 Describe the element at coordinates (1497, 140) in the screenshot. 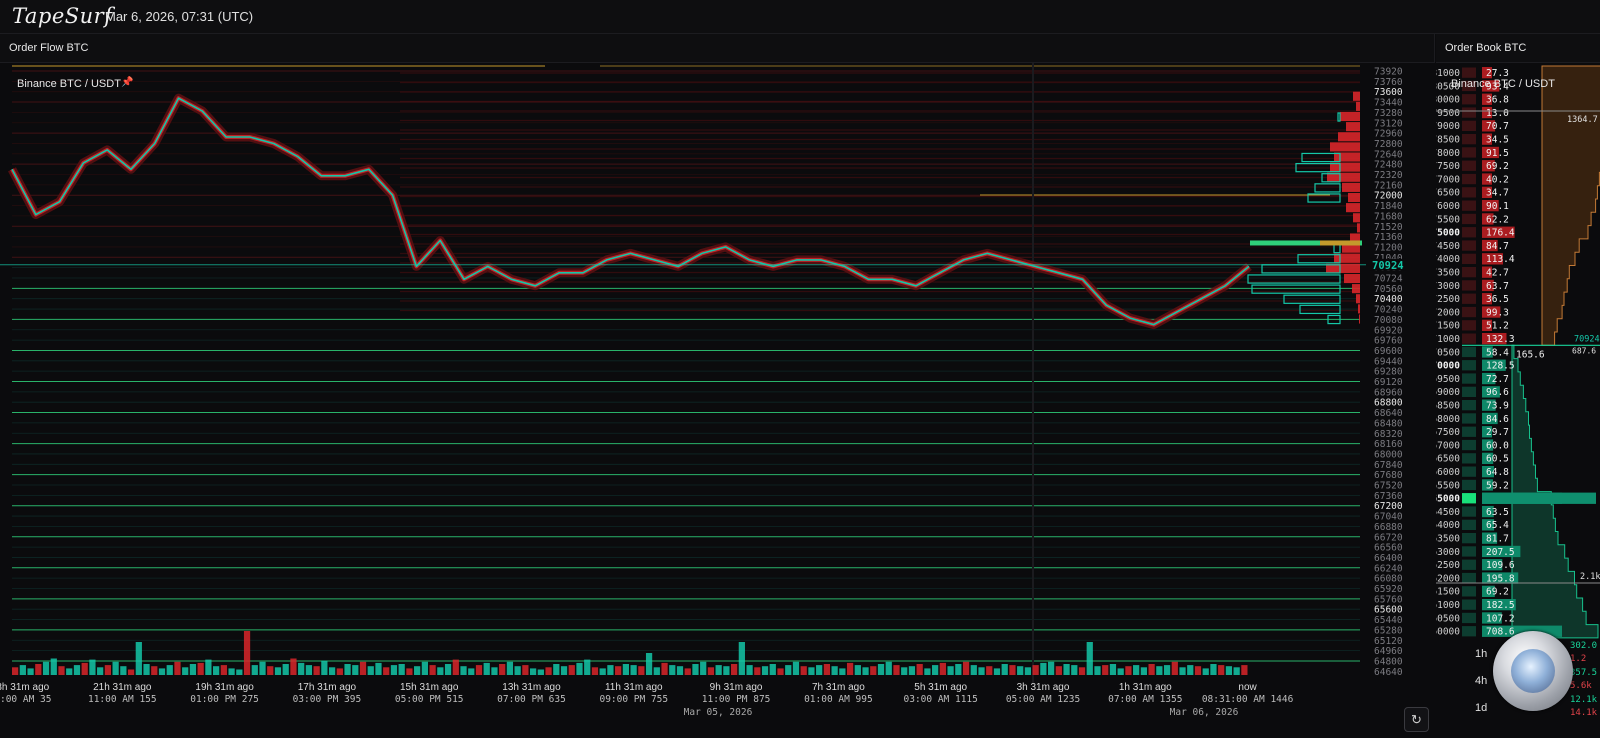

I see `book-size-label: 34.5` at that location.